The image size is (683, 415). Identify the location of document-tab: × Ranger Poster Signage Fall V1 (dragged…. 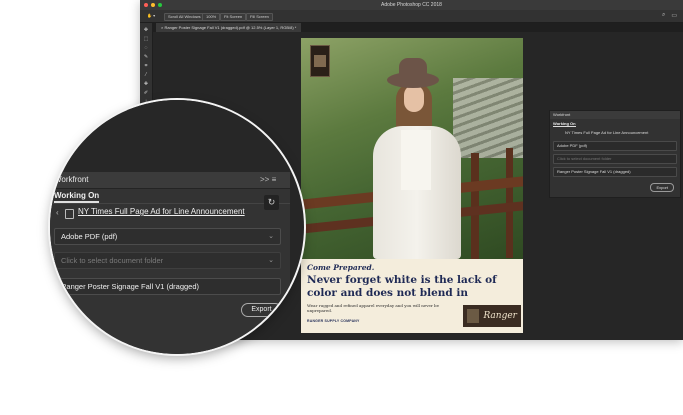
(229, 27).